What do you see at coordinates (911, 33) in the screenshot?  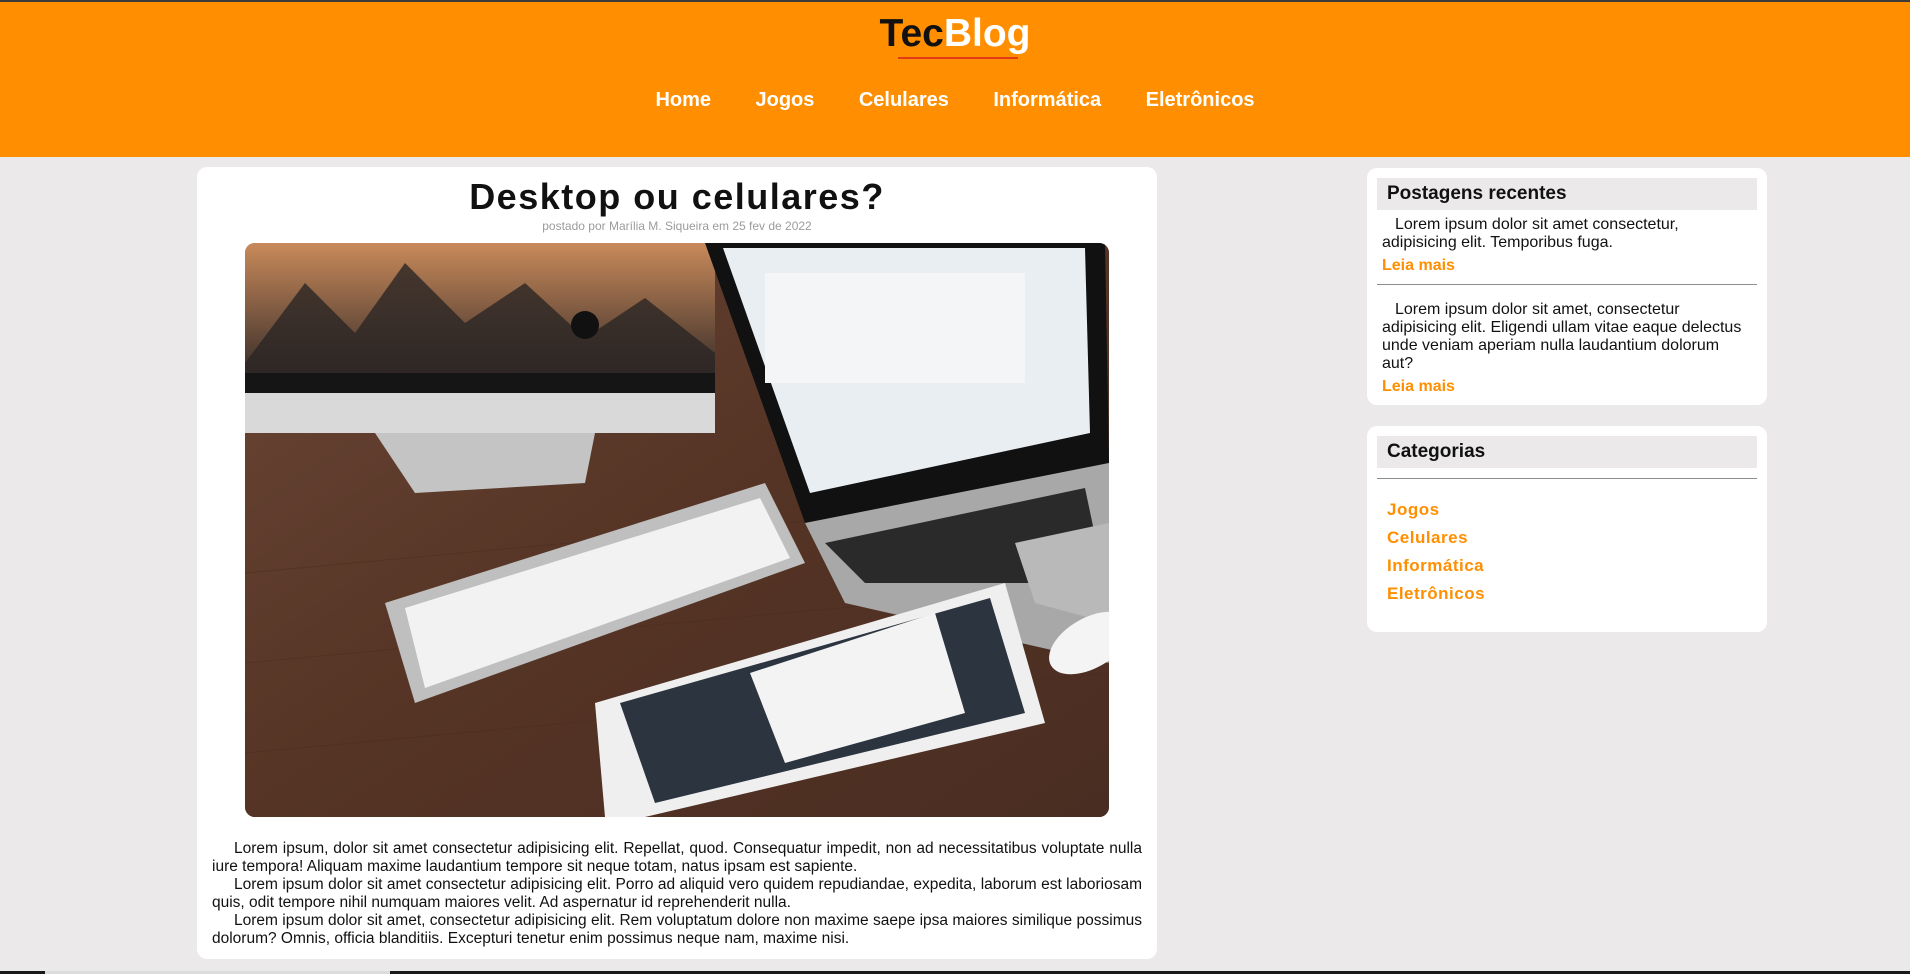 I see `logo-part-tec: Tec` at bounding box center [911, 33].